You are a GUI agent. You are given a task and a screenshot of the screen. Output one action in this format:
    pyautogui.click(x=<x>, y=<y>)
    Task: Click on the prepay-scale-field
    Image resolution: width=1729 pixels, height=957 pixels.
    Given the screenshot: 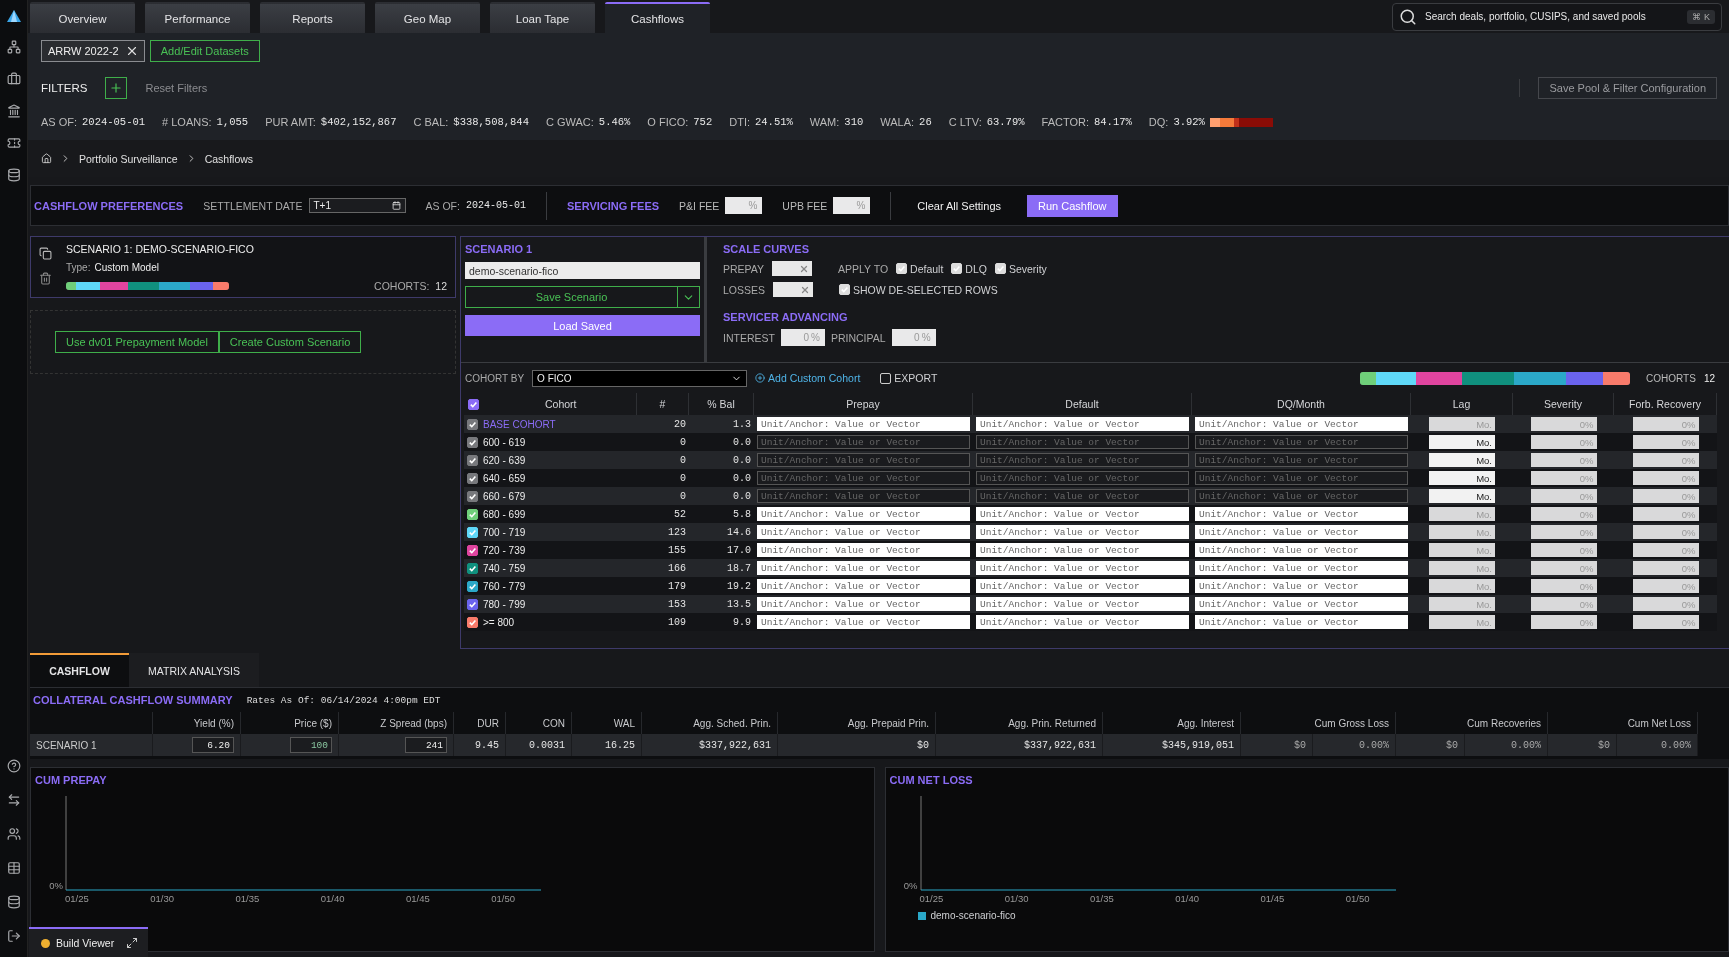 What is the action you would take?
    pyautogui.click(x=792, y=268)
    